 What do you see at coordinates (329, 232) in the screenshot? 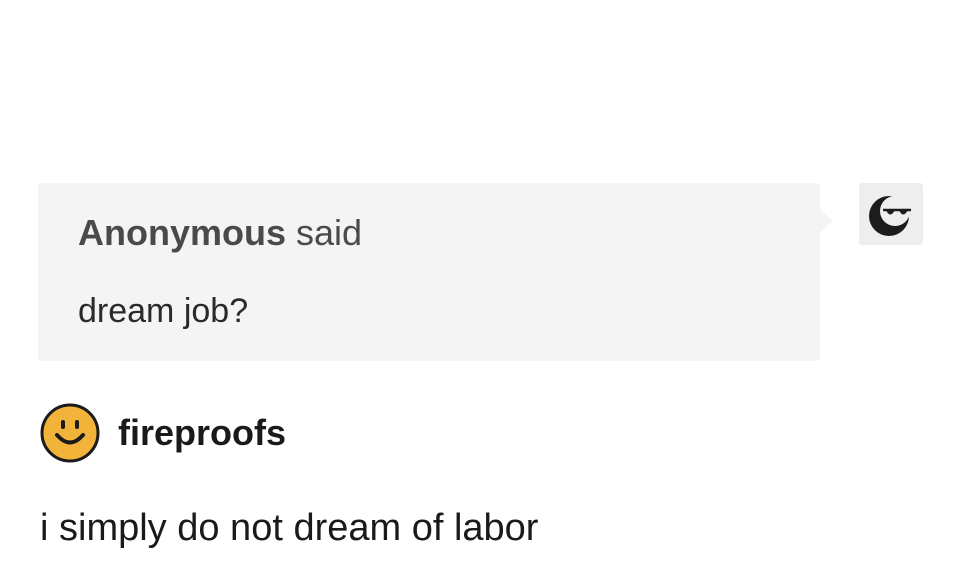
I see `asker-verb: said` at bounding box center [329, 232].